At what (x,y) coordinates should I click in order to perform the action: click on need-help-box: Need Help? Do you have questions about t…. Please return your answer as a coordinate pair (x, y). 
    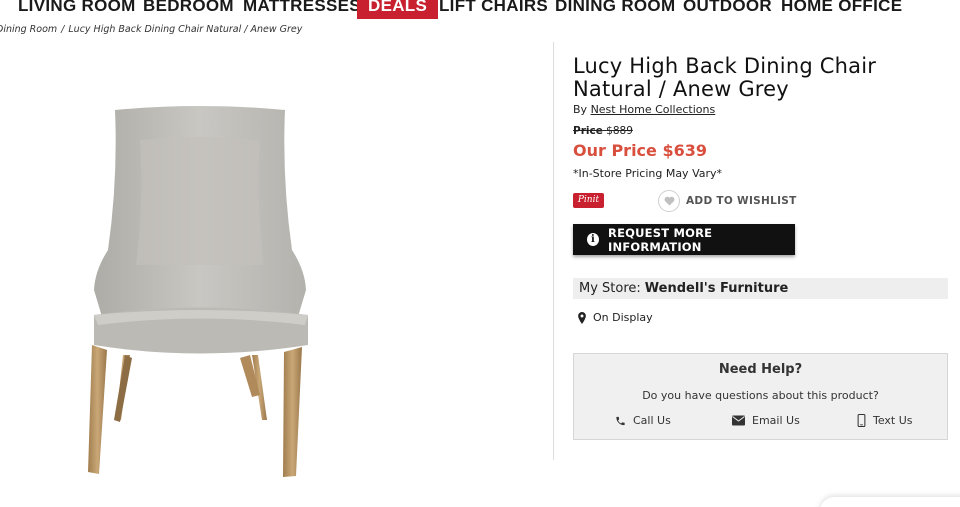
    Looking at the image, I should click on (760, 396).